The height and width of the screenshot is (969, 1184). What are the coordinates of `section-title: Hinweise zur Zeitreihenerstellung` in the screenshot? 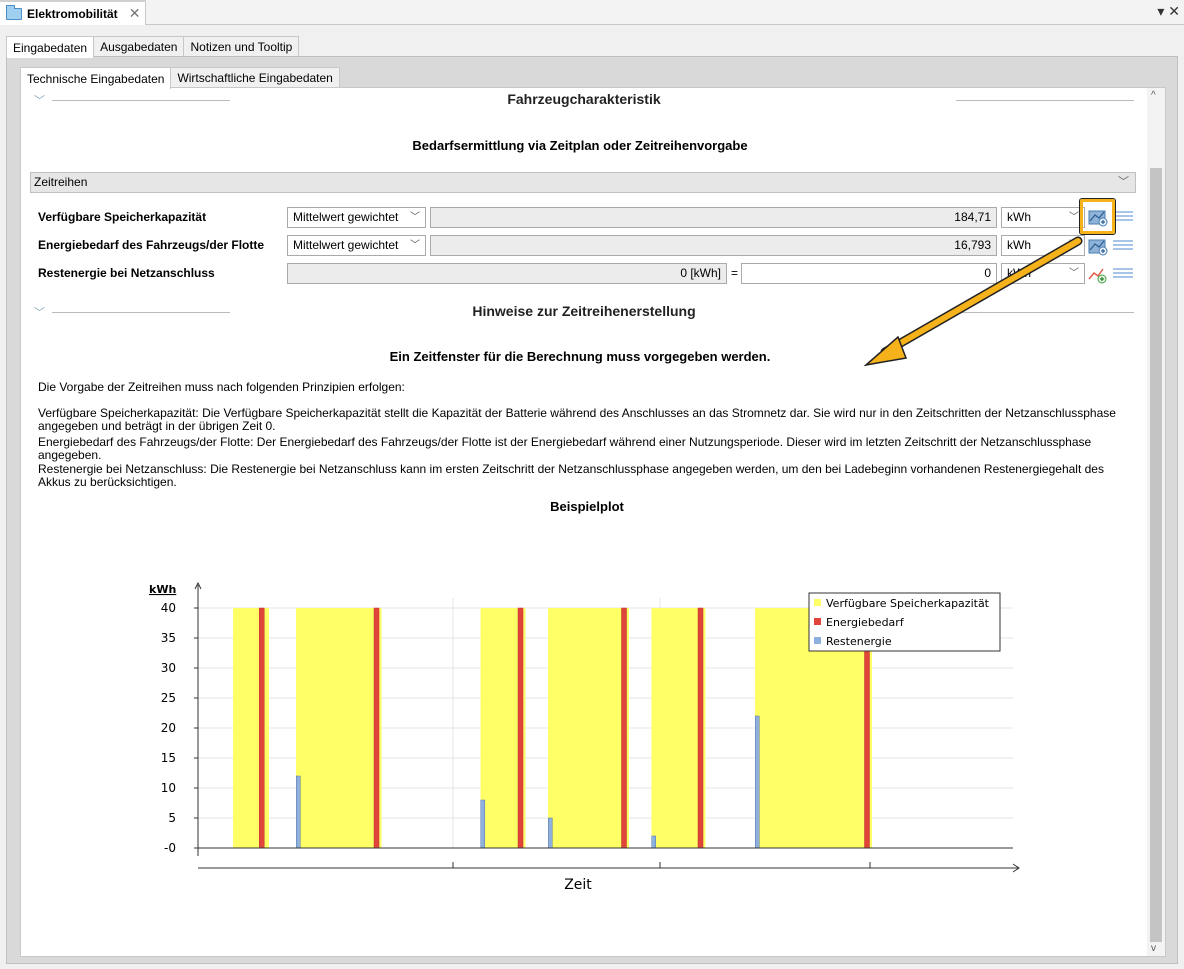 It's located at (584, 311).